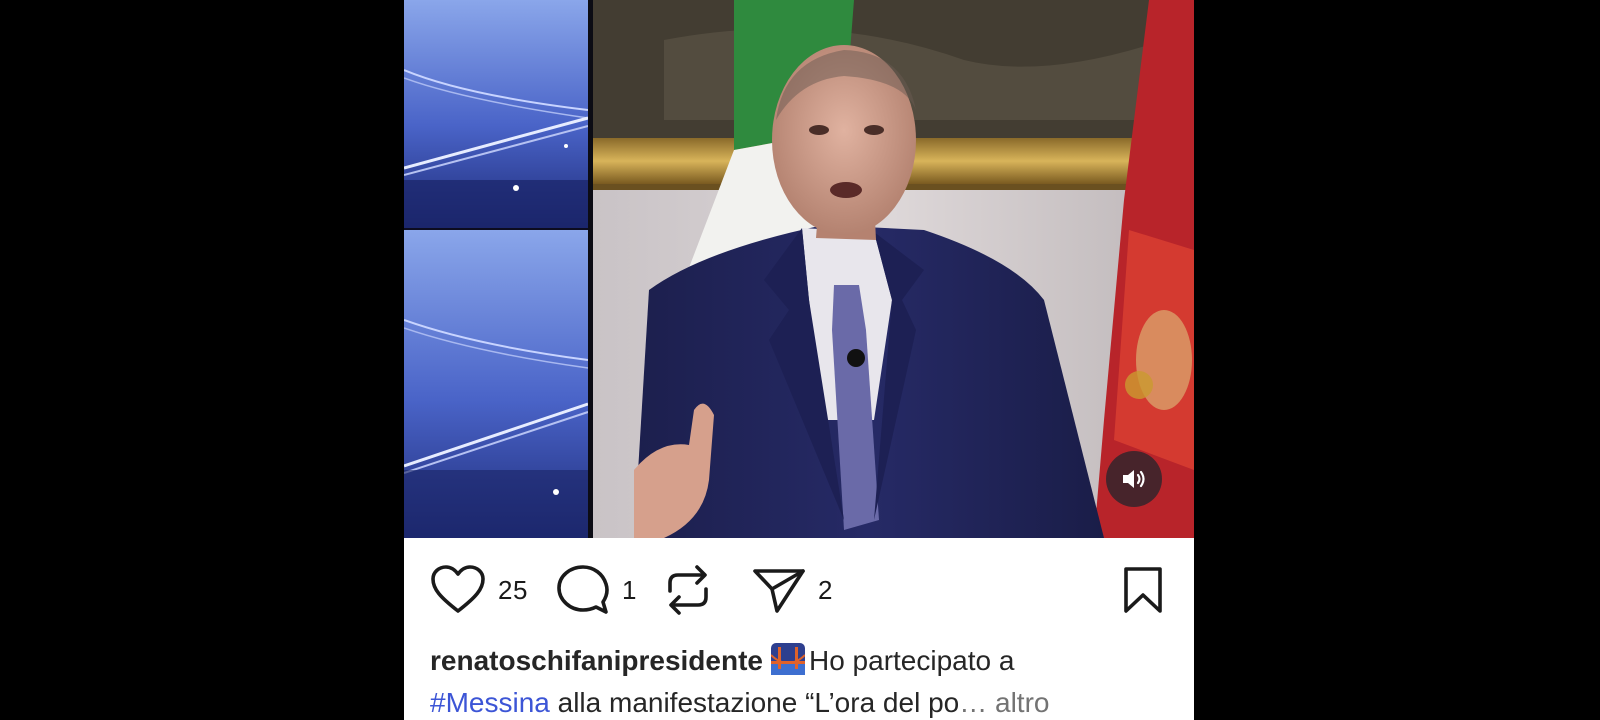 The image size is (1600, 720). What do you see at coordinates (779, 591) in the screenshot?
I see `paper-plane-icon` at bounding box center [779, 591].